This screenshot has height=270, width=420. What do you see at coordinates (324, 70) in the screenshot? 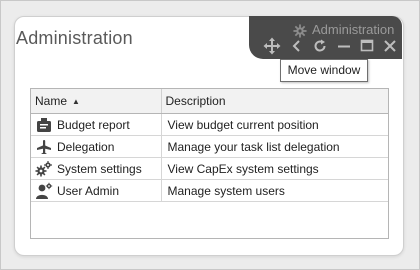
I see `move-window-tooltip: Move window` at bounding box center [324, 70].